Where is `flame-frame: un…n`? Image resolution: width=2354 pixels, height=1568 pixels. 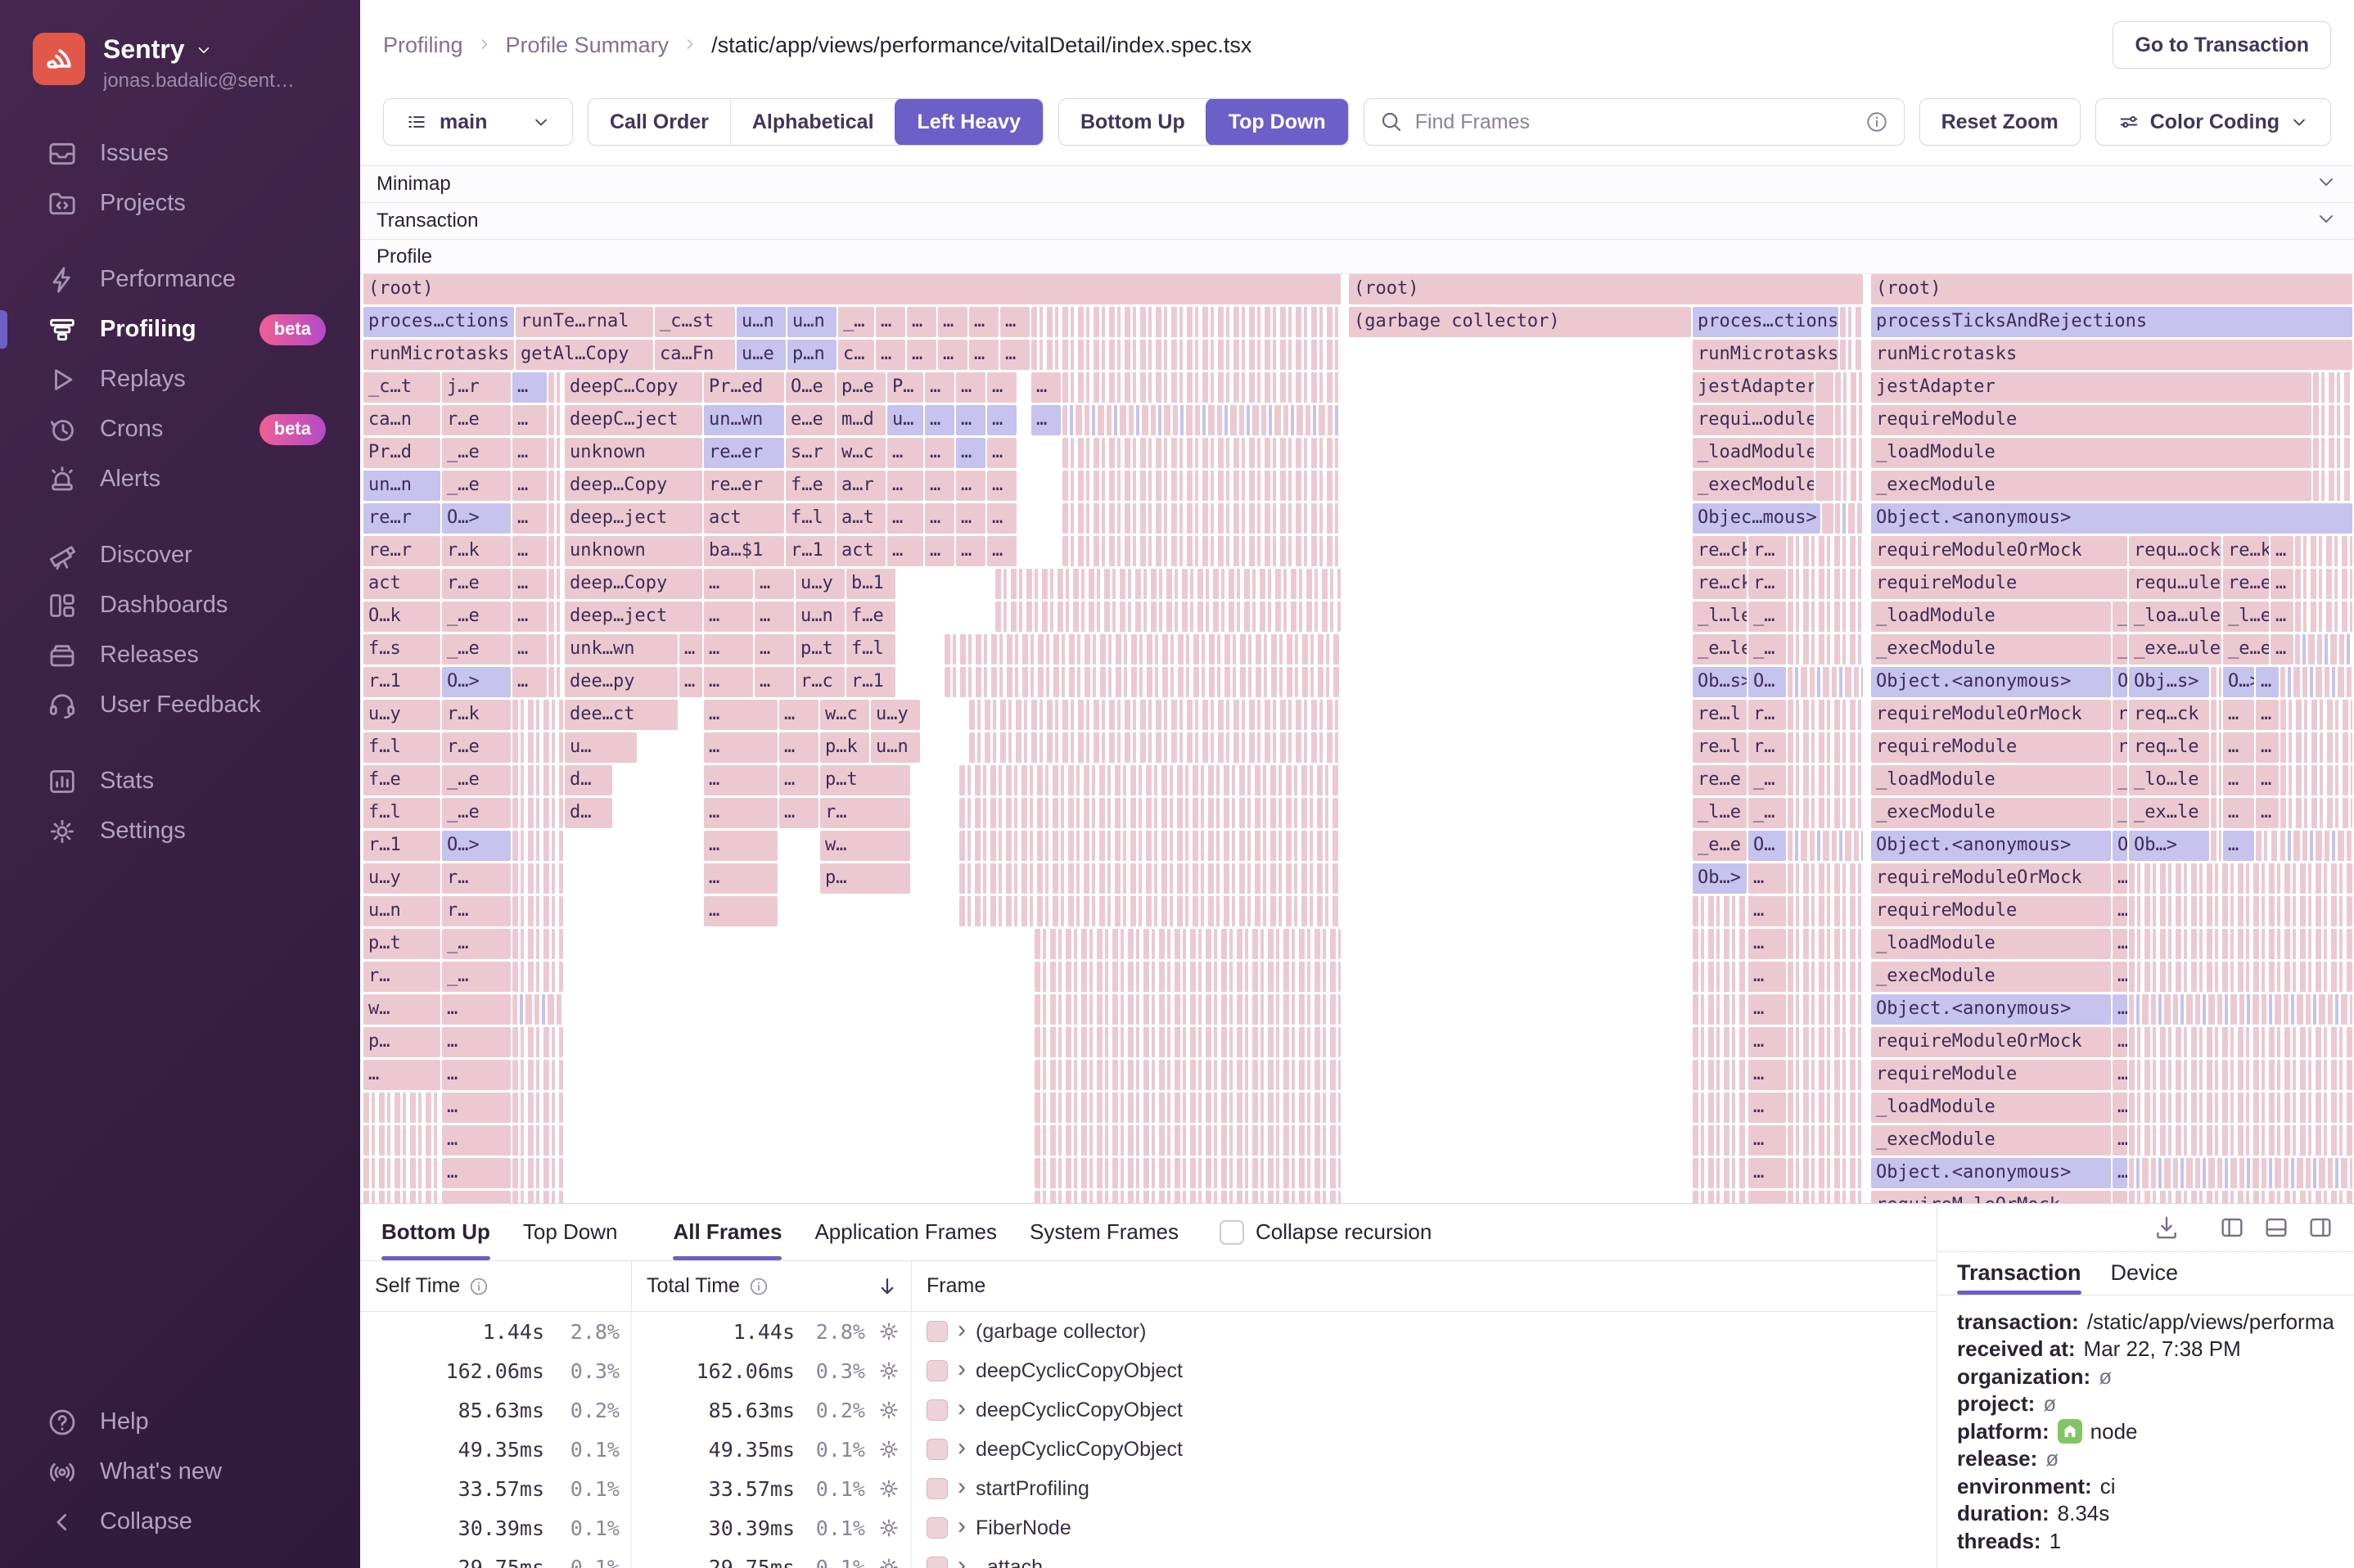
flame-frame: un…n is located at coordinates (401, 486).